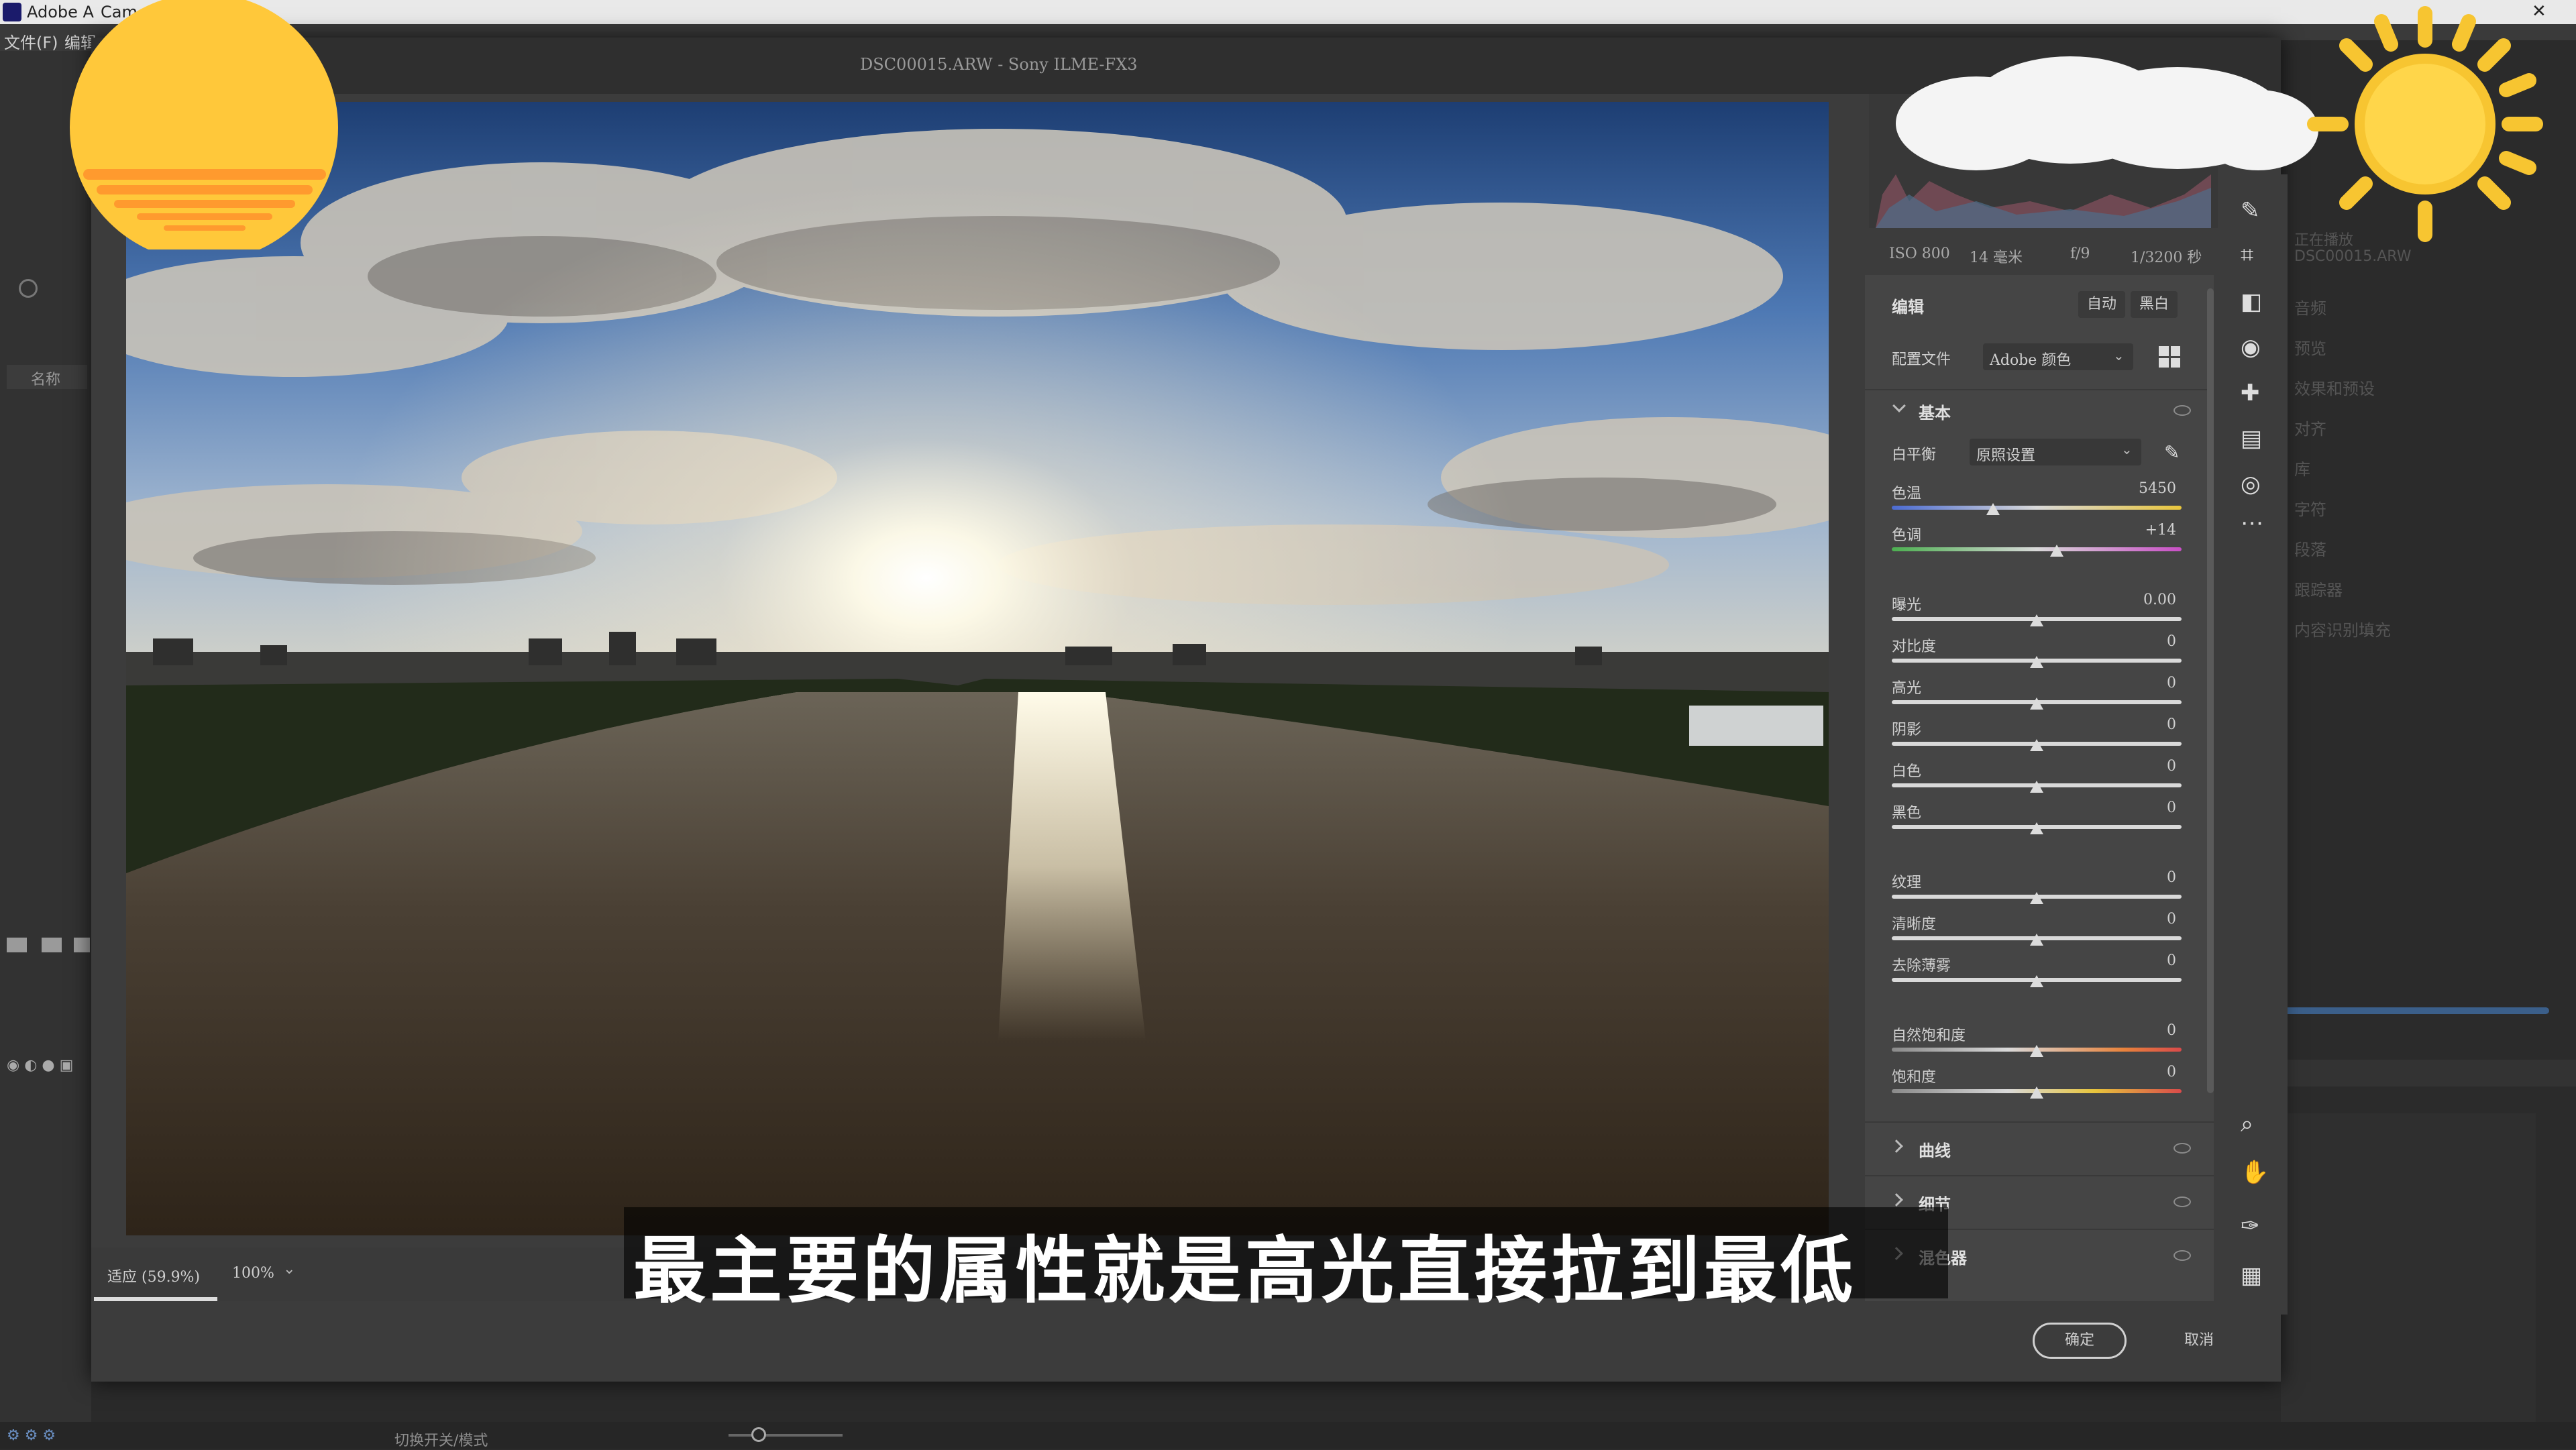 The width and height of the screenshot is (2576, 1450). Describe the element at coordinates (31, 41) in the screenshot. I see `menu-file: 文件(F)` at that location.